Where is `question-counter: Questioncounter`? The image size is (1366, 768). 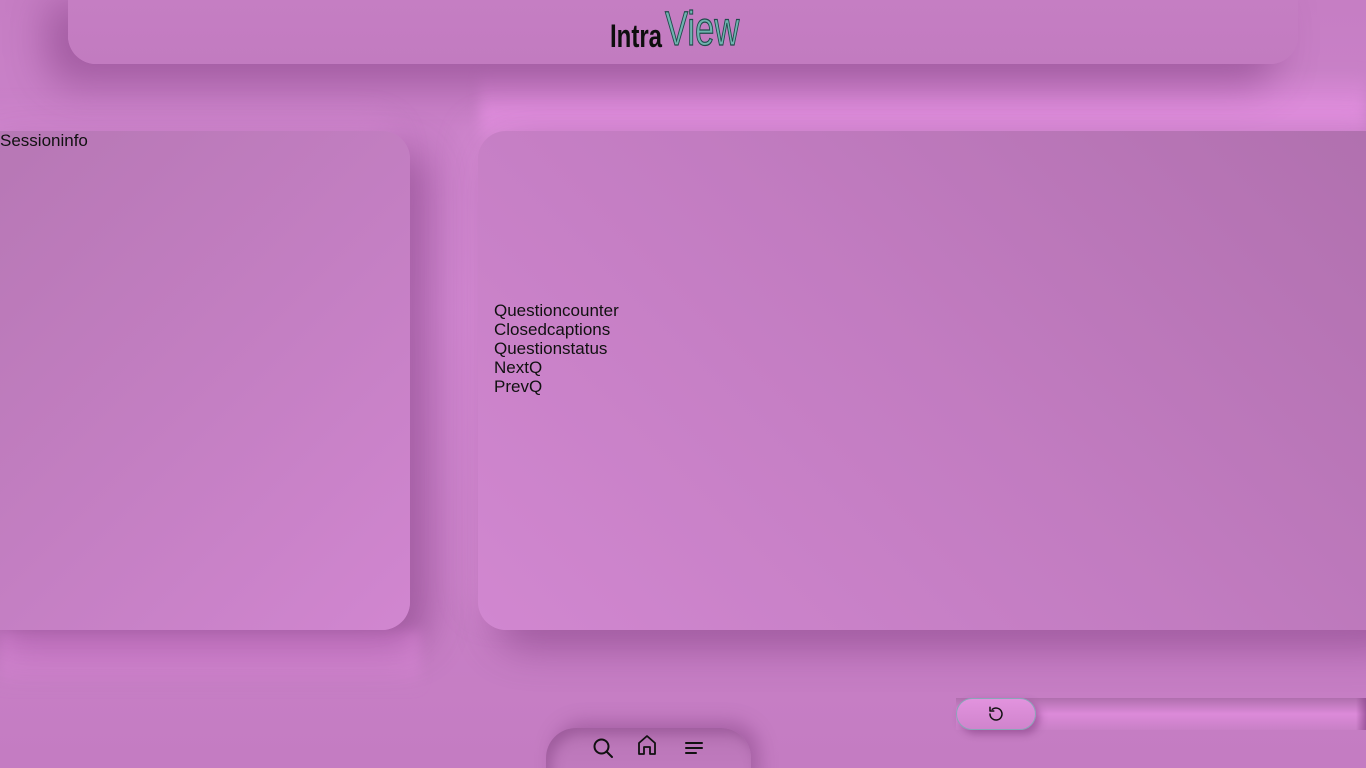 question-counter: Questioncounter is located at coordinates (556, 310).